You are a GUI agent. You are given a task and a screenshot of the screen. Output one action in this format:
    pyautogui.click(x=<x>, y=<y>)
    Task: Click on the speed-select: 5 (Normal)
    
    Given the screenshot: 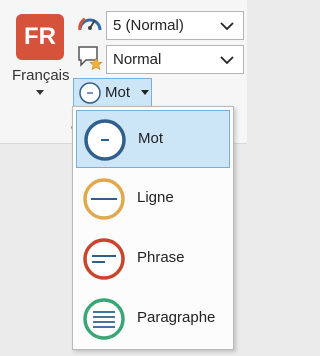 What is the action you would take?
    pyautogui.click(x=175, y=25)
    